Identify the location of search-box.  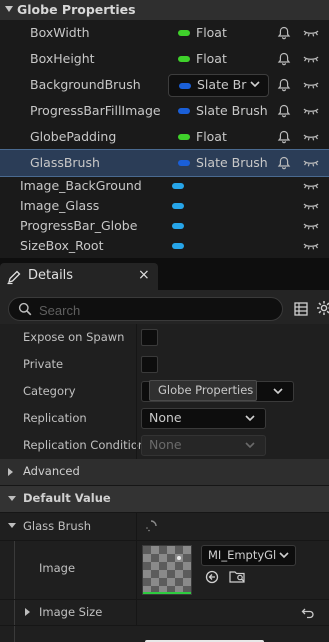
(145, 309).